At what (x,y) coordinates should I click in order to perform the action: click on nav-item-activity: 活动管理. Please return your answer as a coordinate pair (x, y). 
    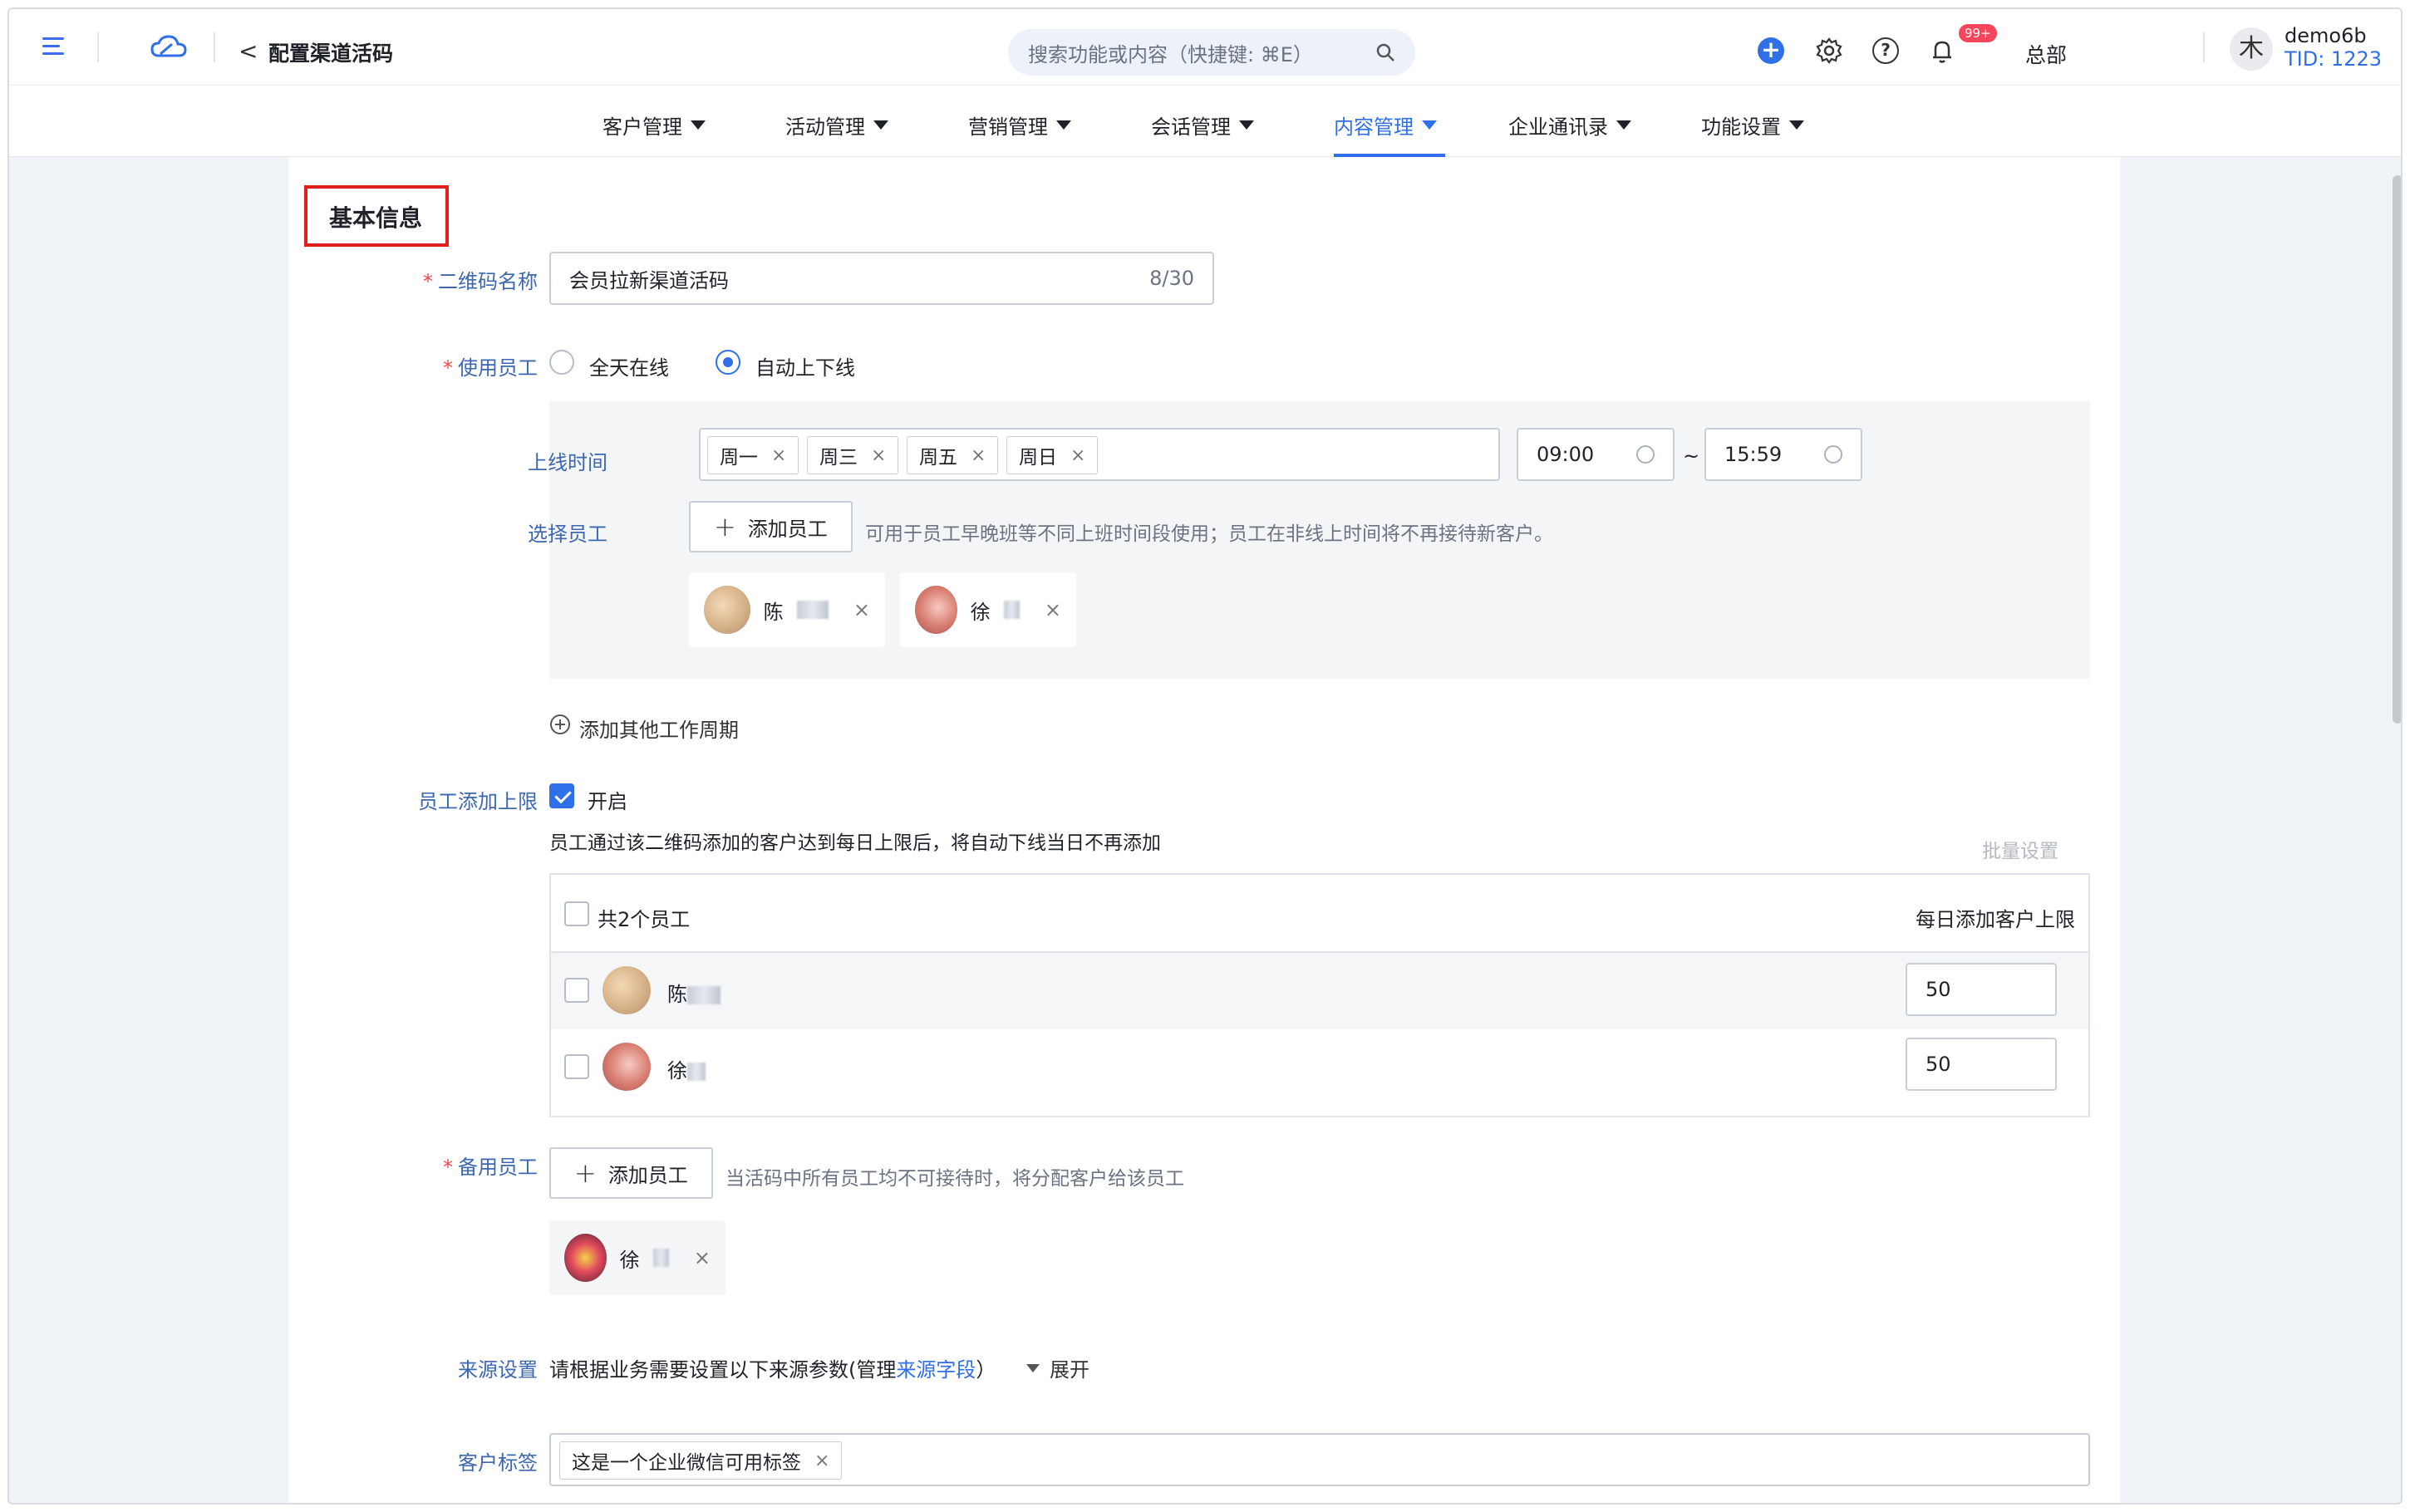
    Looking at the image, I should click on (836, 125).